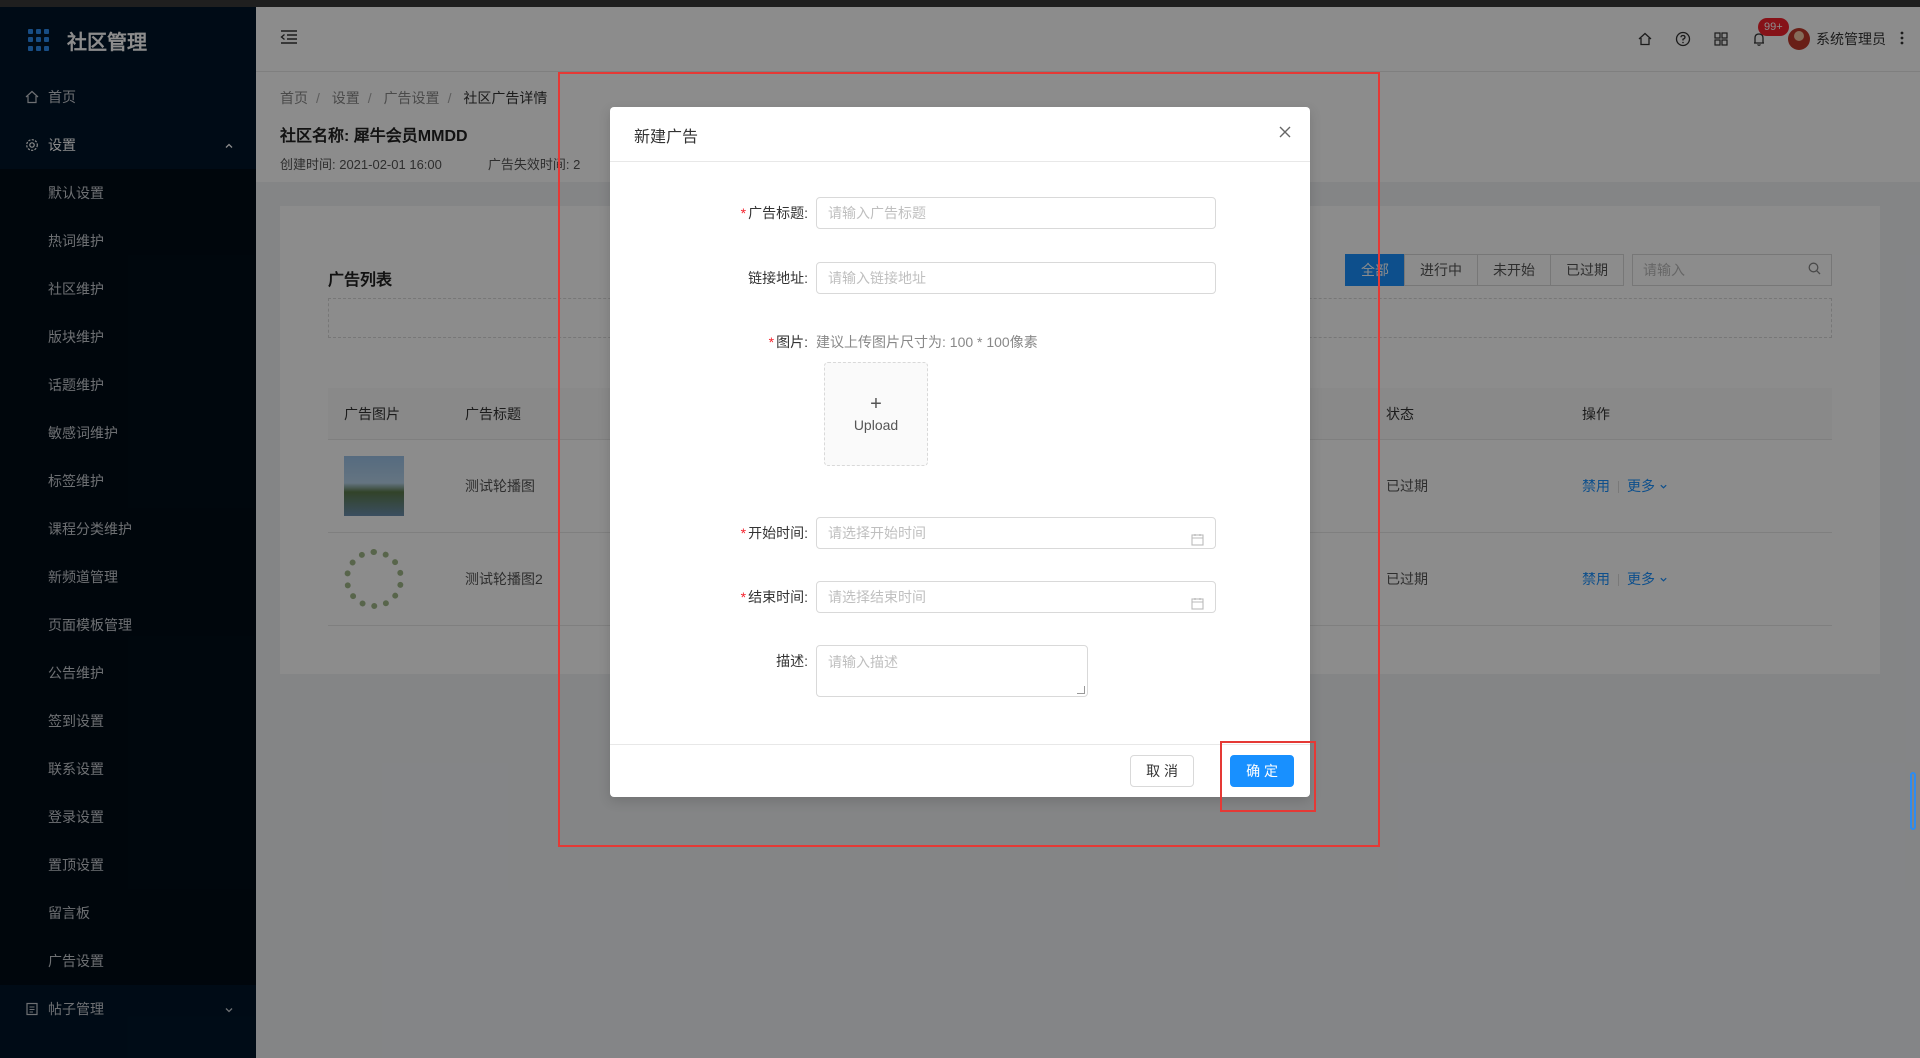 The height and width of the screenshot is (1058, 1920). I want to click on annotation-box-confirm, so click(1268, 776).